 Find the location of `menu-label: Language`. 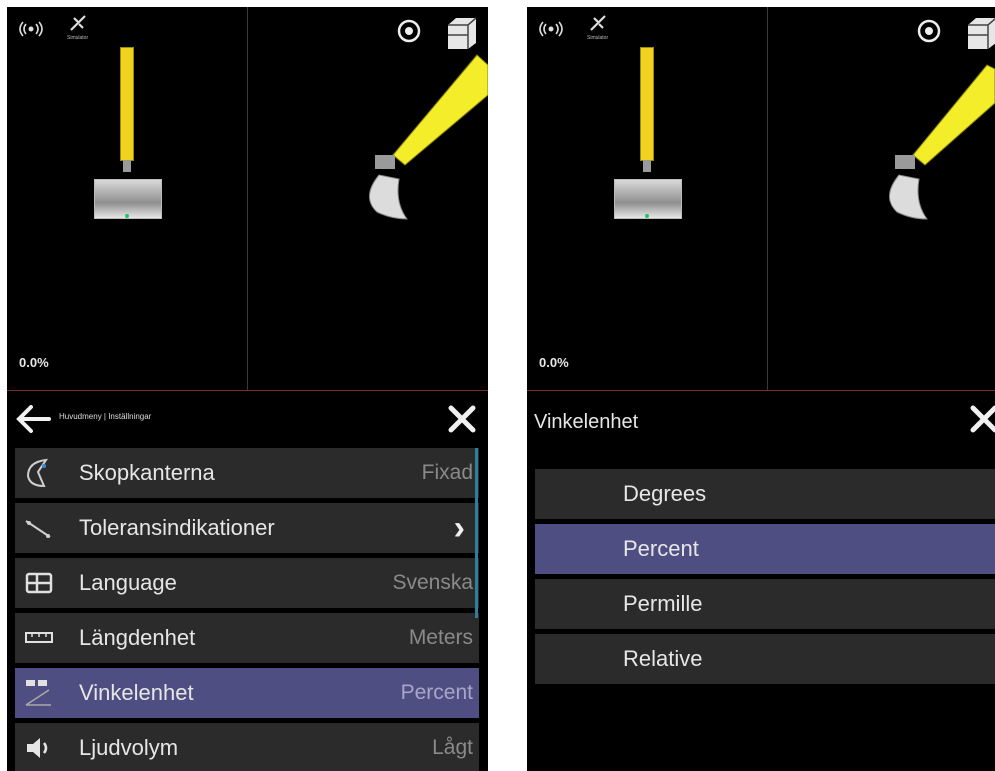

menu-label: Language is located at coordinates (128, 582).